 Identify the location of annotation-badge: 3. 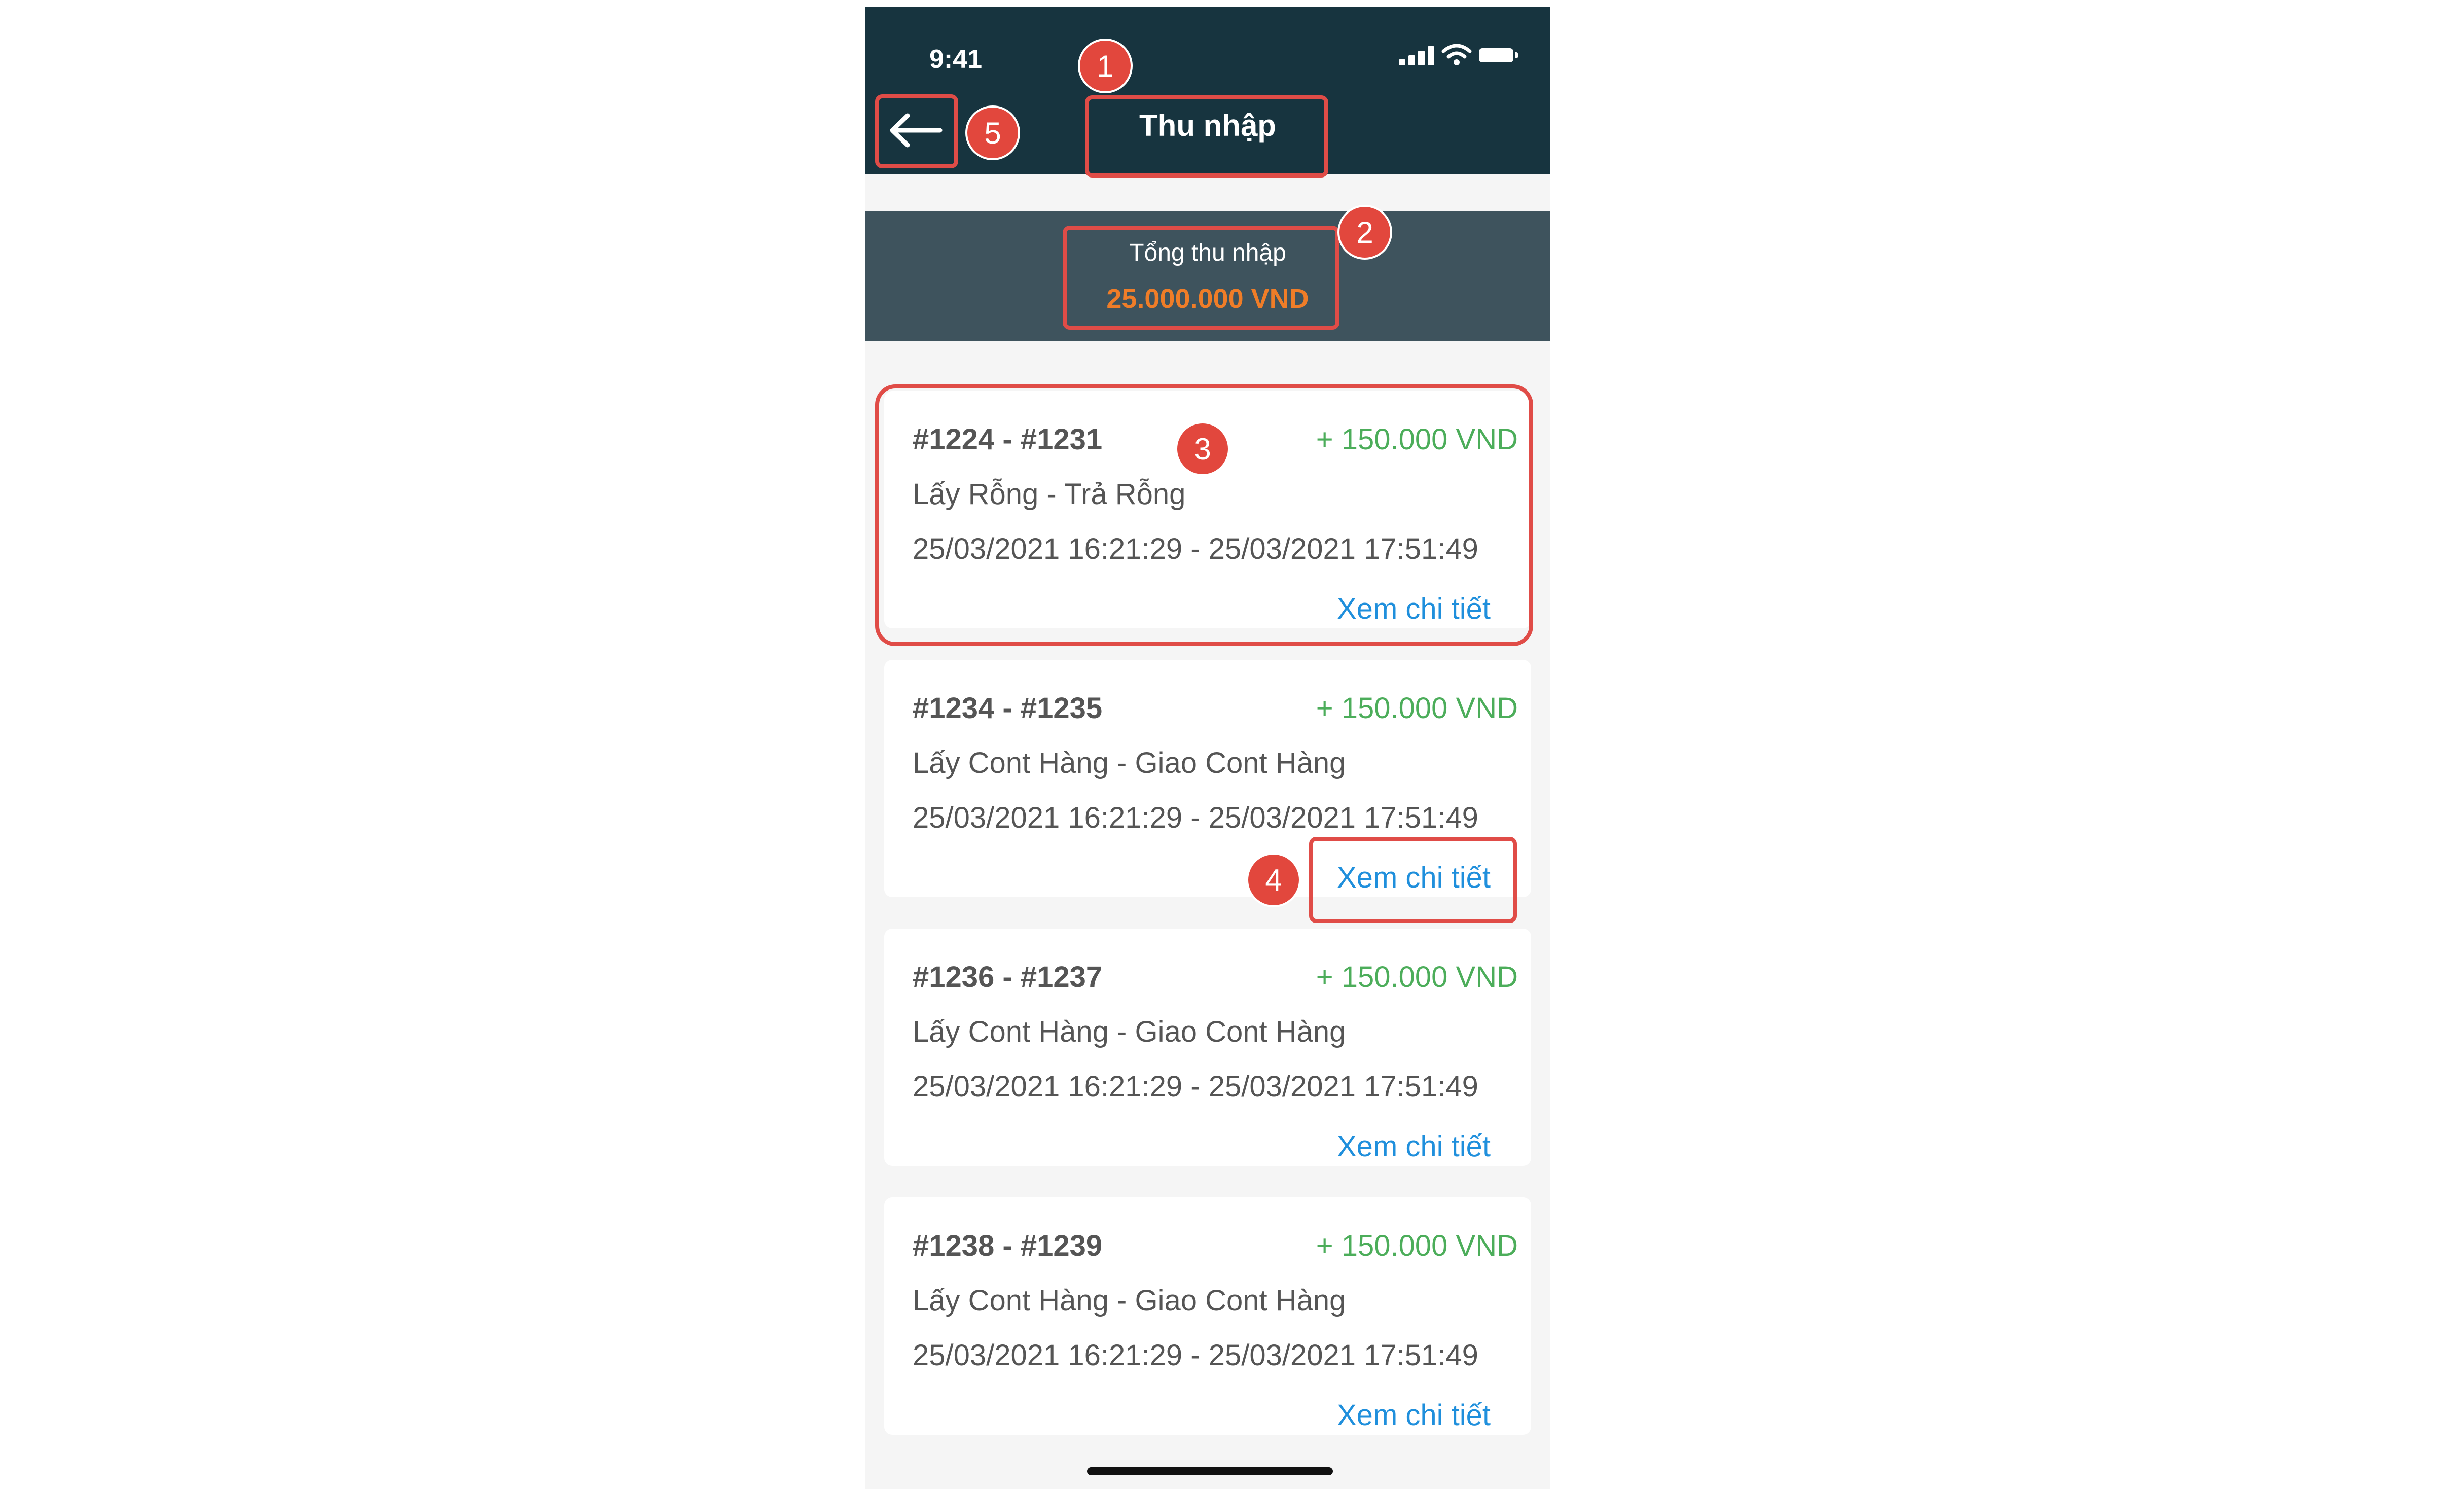
(1202, 449).